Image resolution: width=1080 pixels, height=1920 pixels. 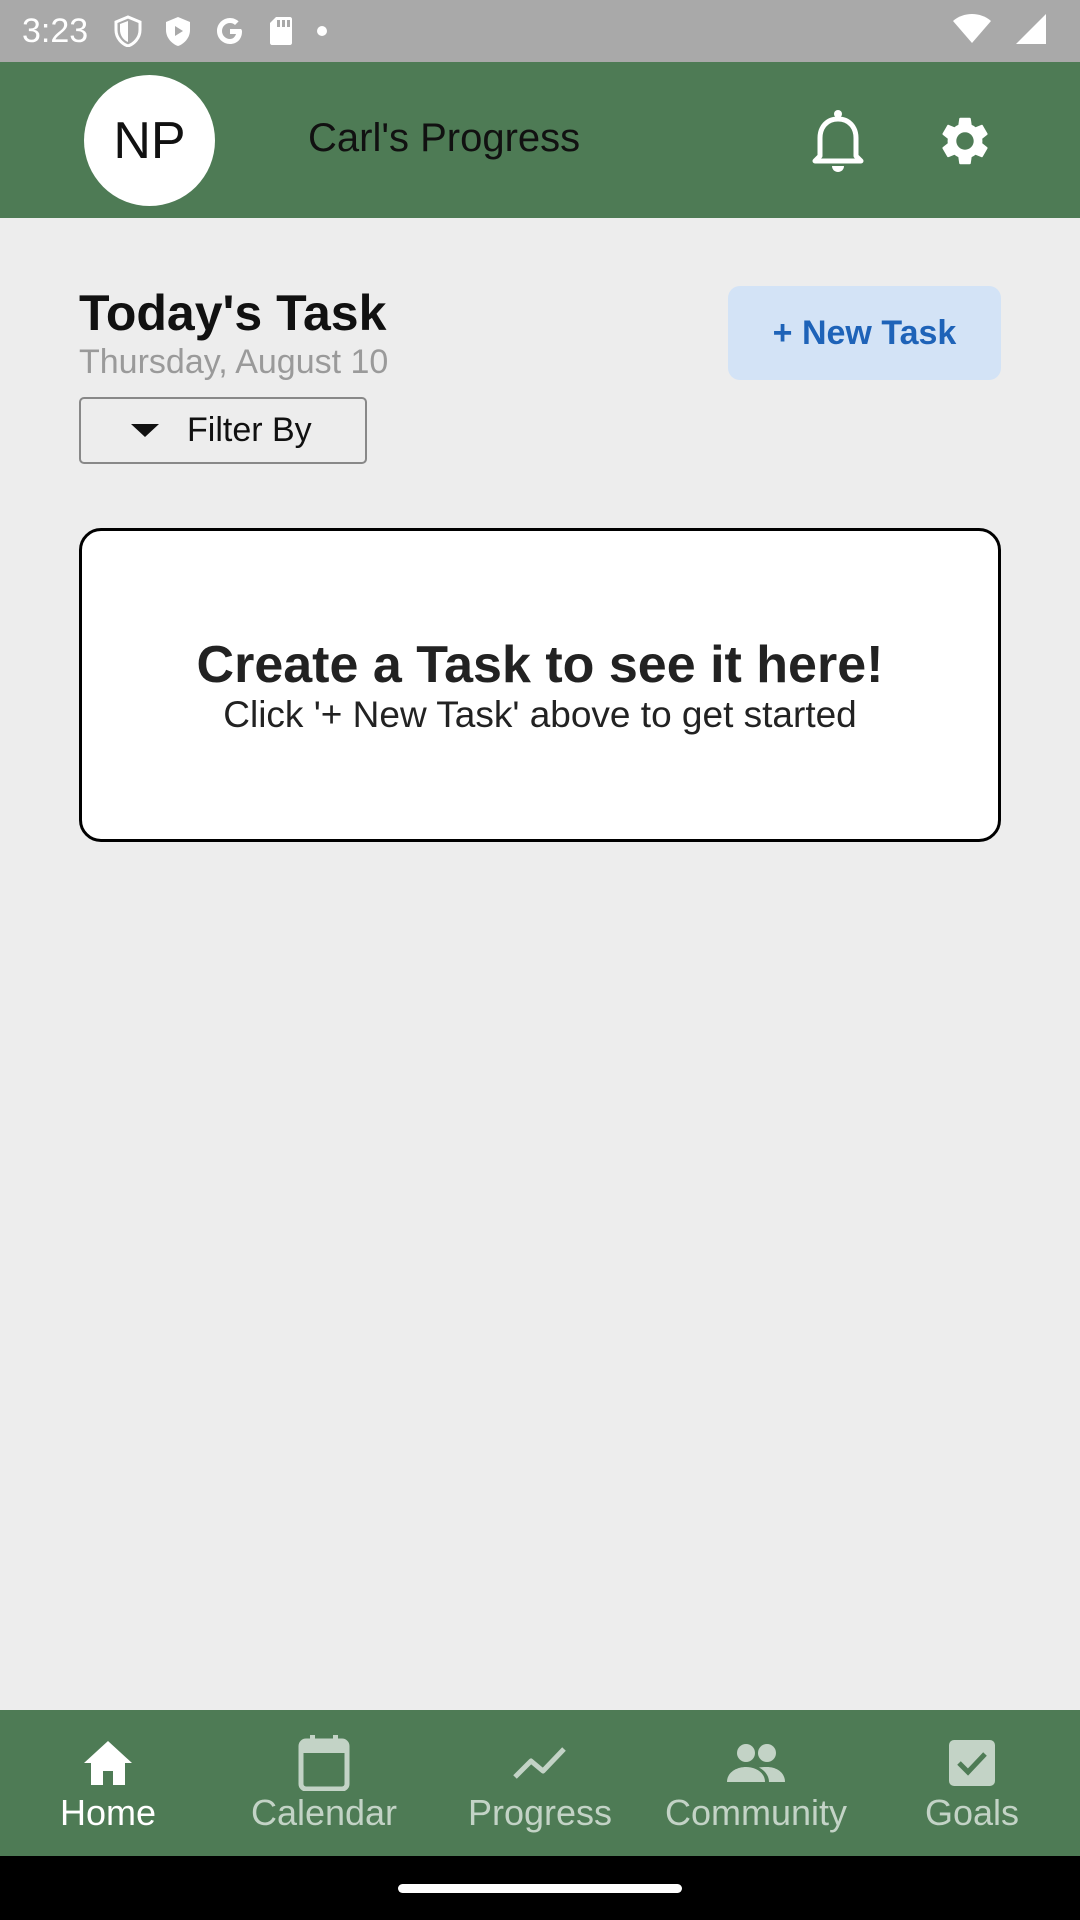 I want to click on nav-item-calendar: Calendar, so click(x=324, y=1783).